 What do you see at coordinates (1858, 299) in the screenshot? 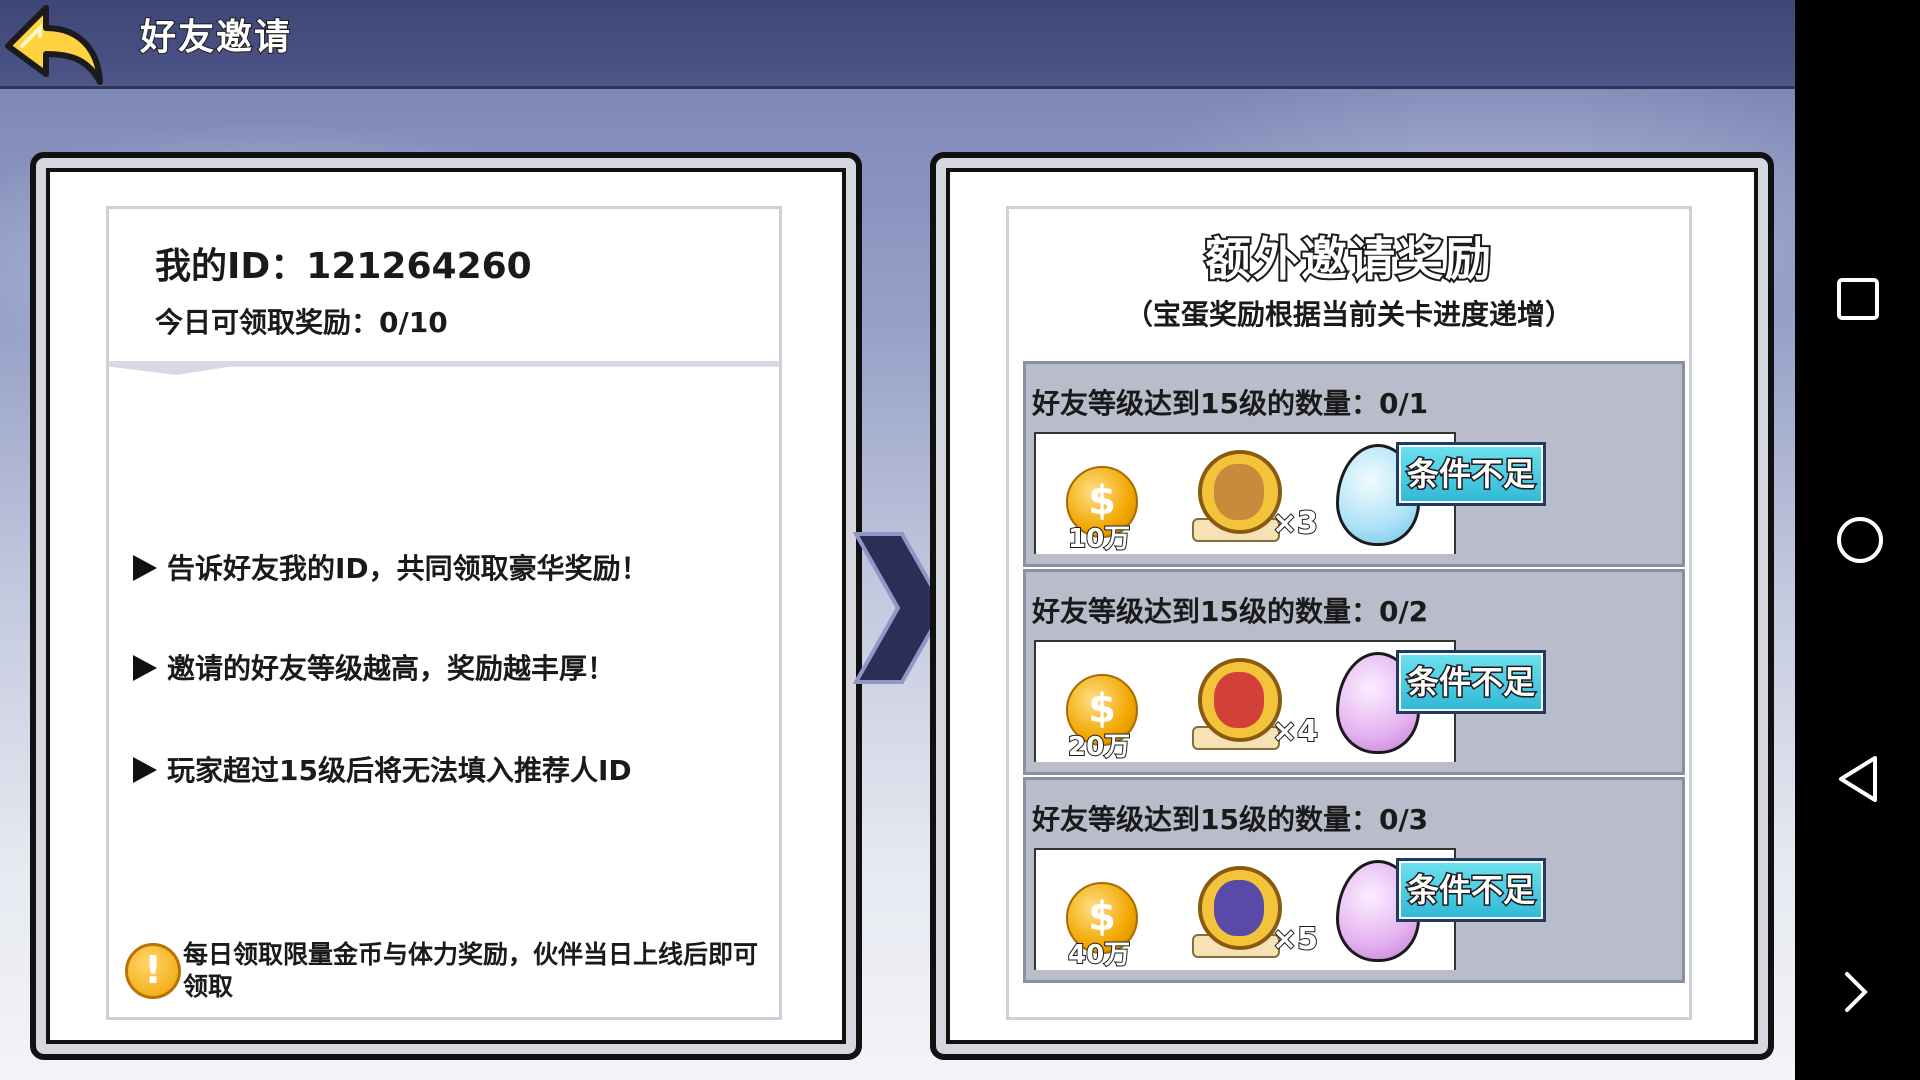
I see `square-icon` at bounding box center [1858, 299].